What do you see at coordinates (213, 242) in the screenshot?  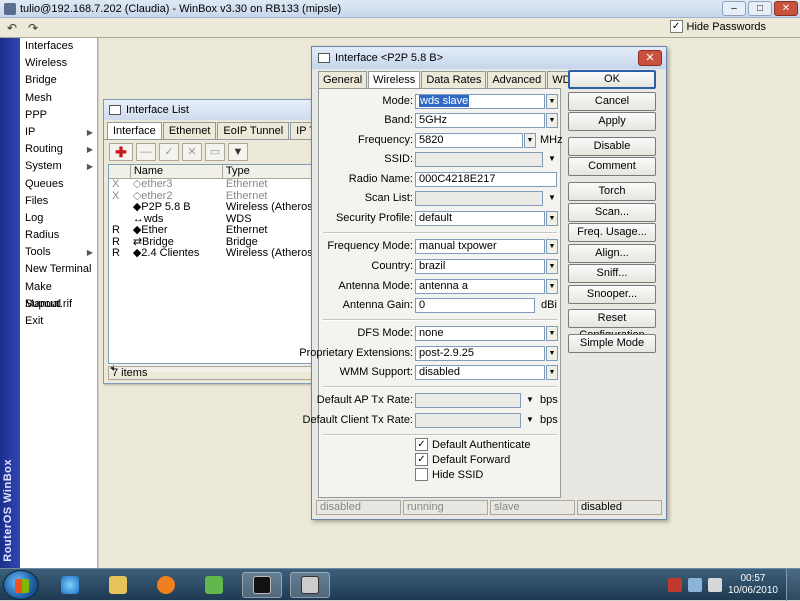 I see `table-row: R ⇄Bridge Bridge` at bounding box center [213, 242].